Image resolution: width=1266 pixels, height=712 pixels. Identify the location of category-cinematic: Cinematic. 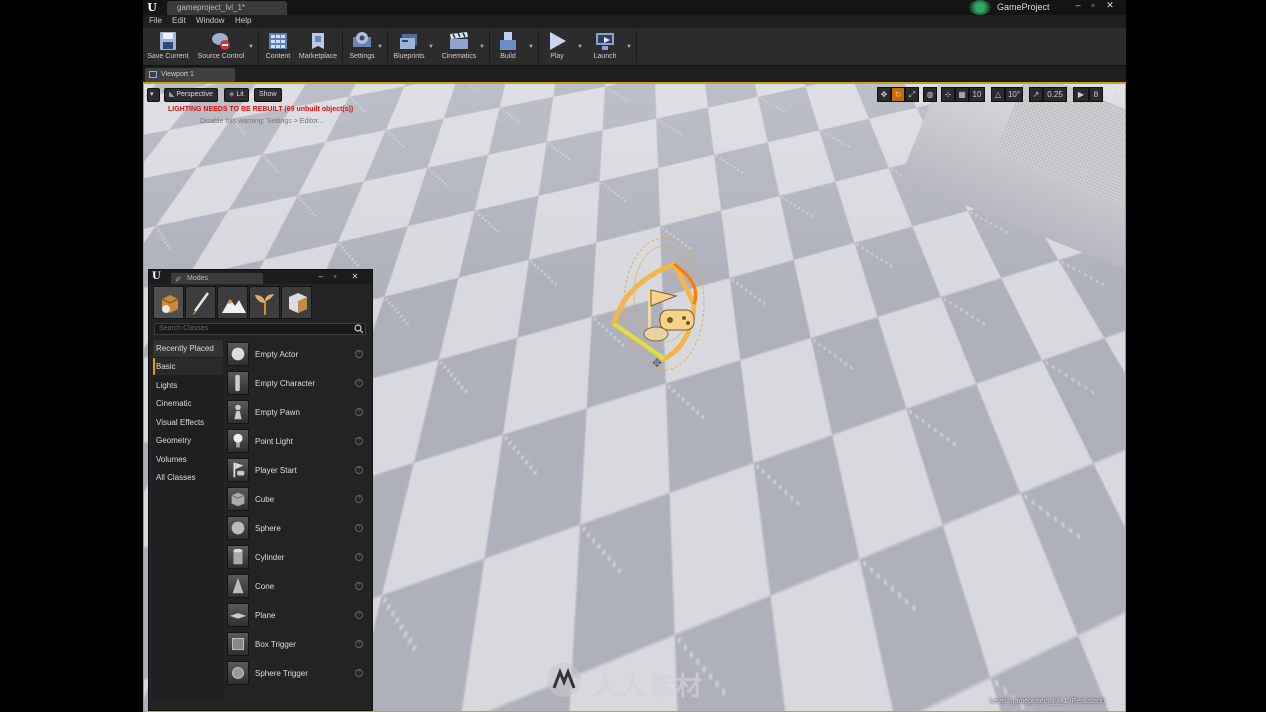
(188, 403).